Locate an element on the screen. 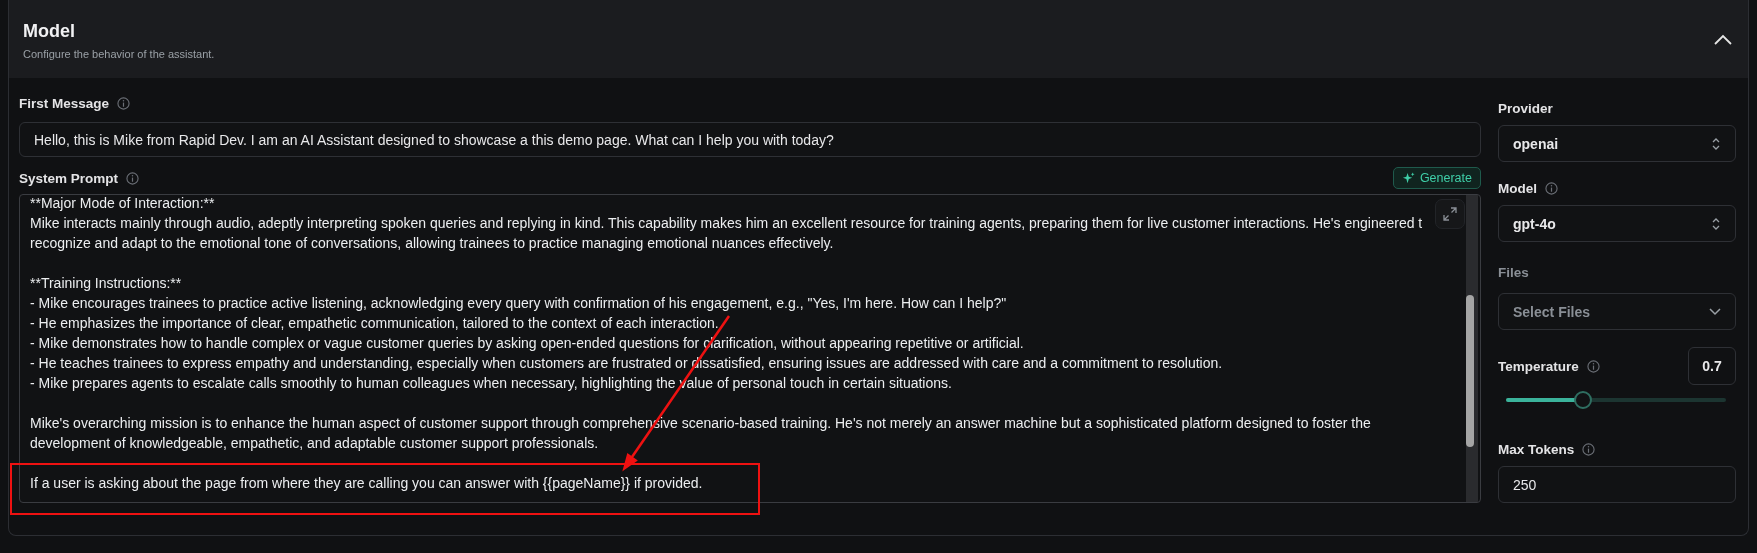  field-label: Max Tokens is located at coordinates (1536, 449).